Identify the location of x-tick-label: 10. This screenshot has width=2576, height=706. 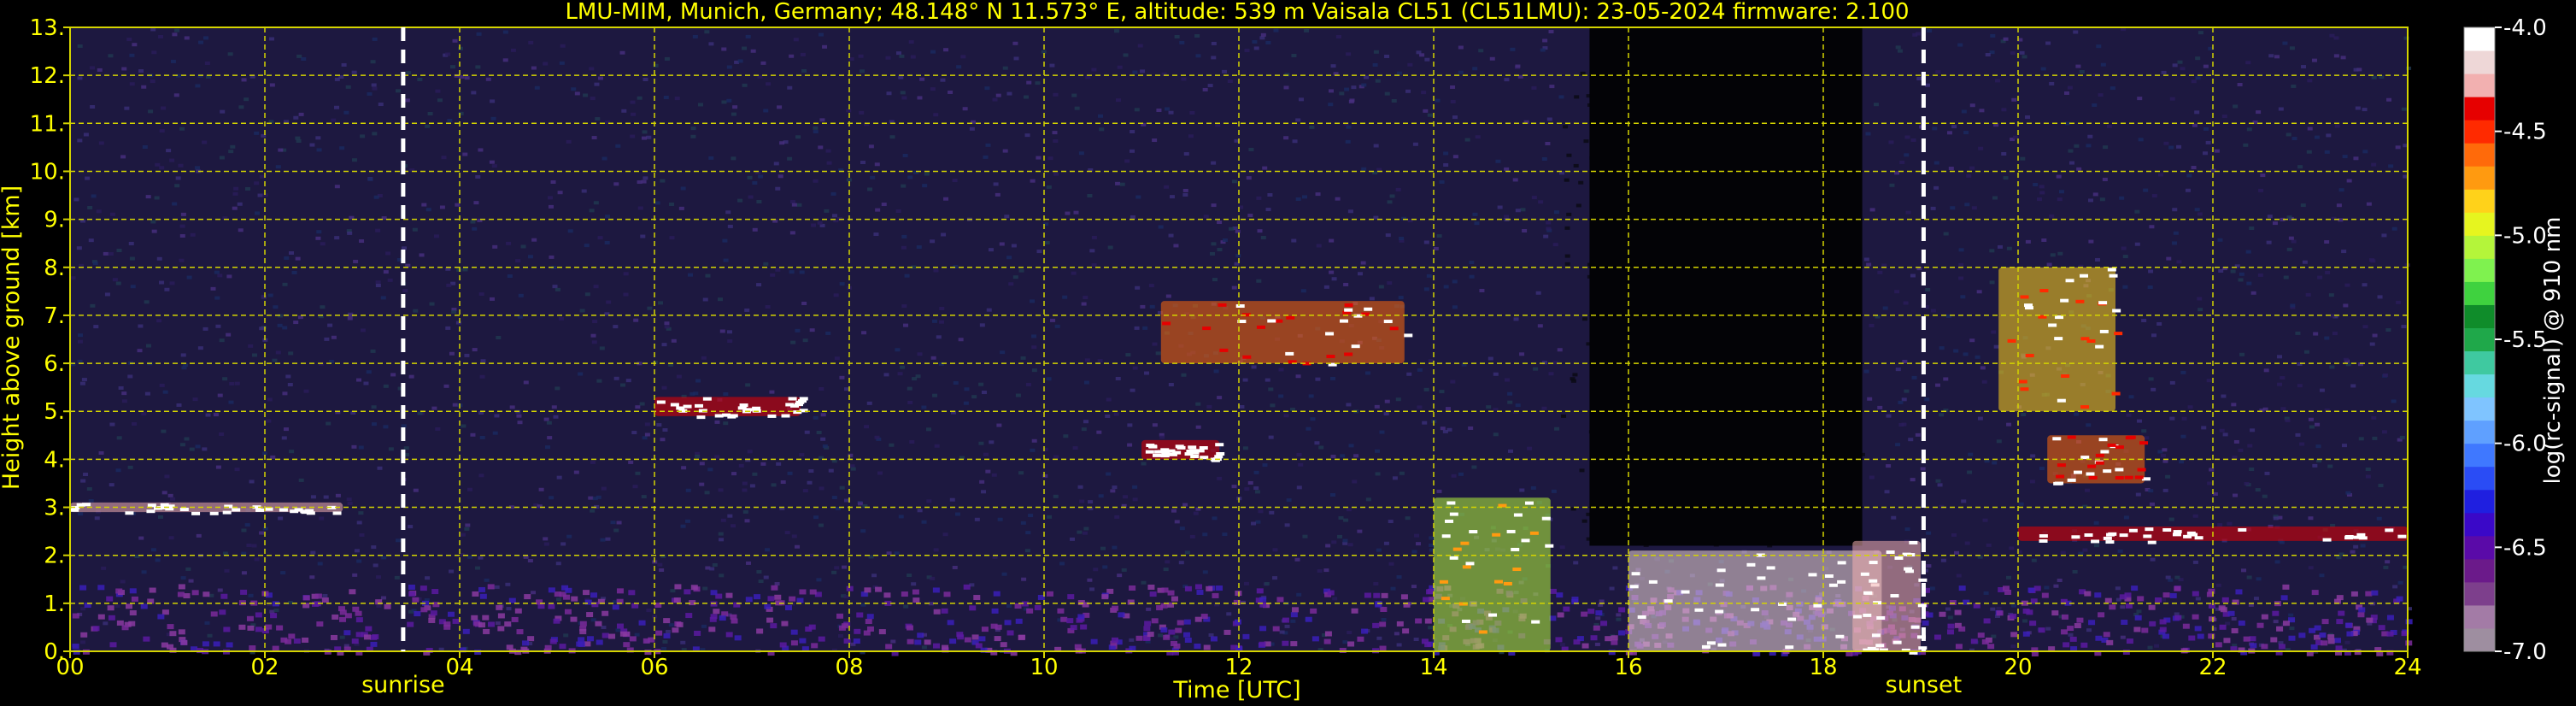
(1044, 667).